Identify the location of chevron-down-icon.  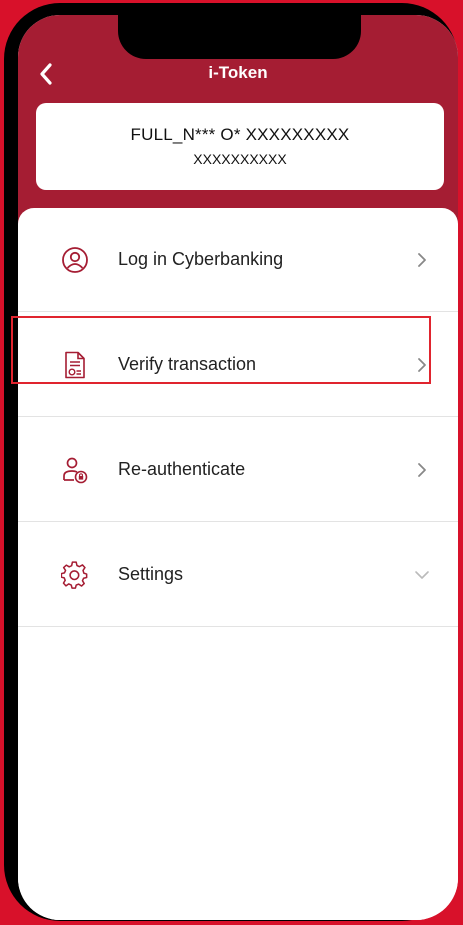
(422, 575).